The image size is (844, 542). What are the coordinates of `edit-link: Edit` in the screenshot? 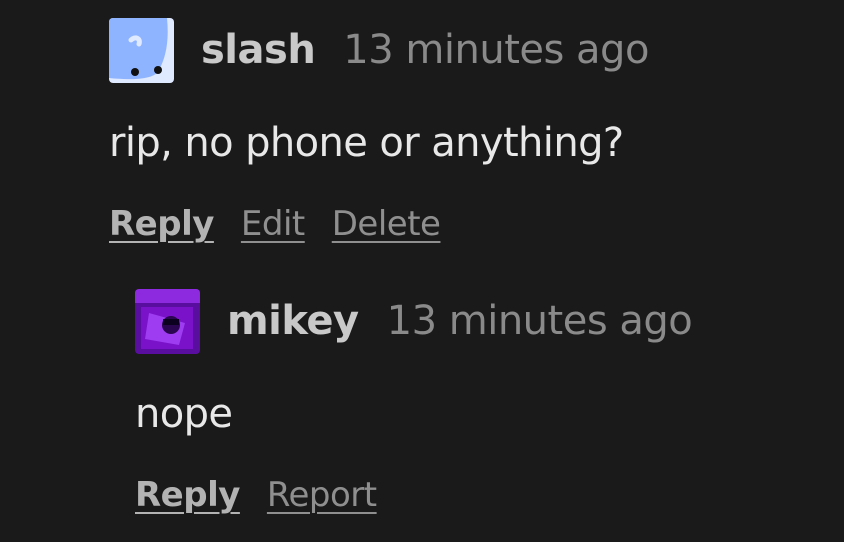 It's located at (273, 224).